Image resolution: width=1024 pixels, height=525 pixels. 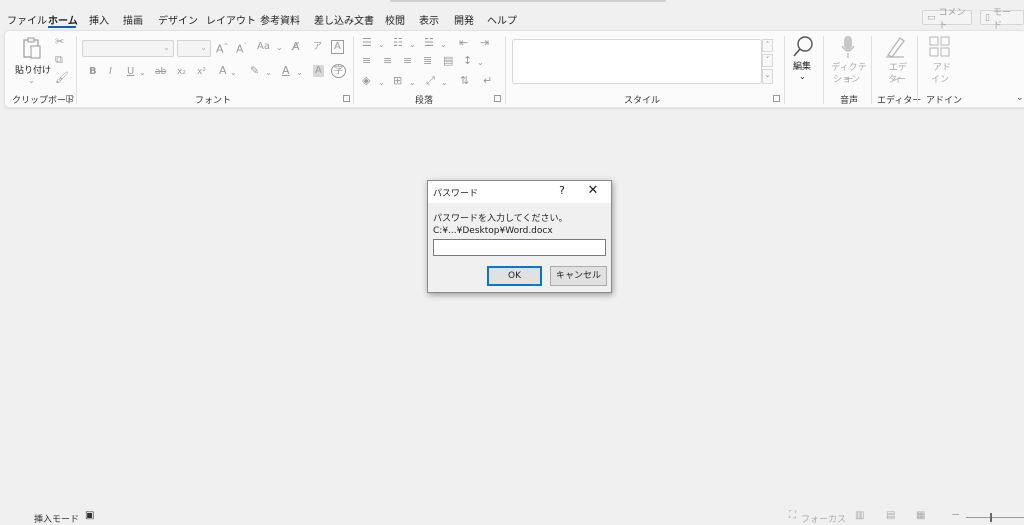 What do you see at coordinates (387, 61) in the screenshot?
I see `align-center-icon: ≡` at bounding box center [387, 61].